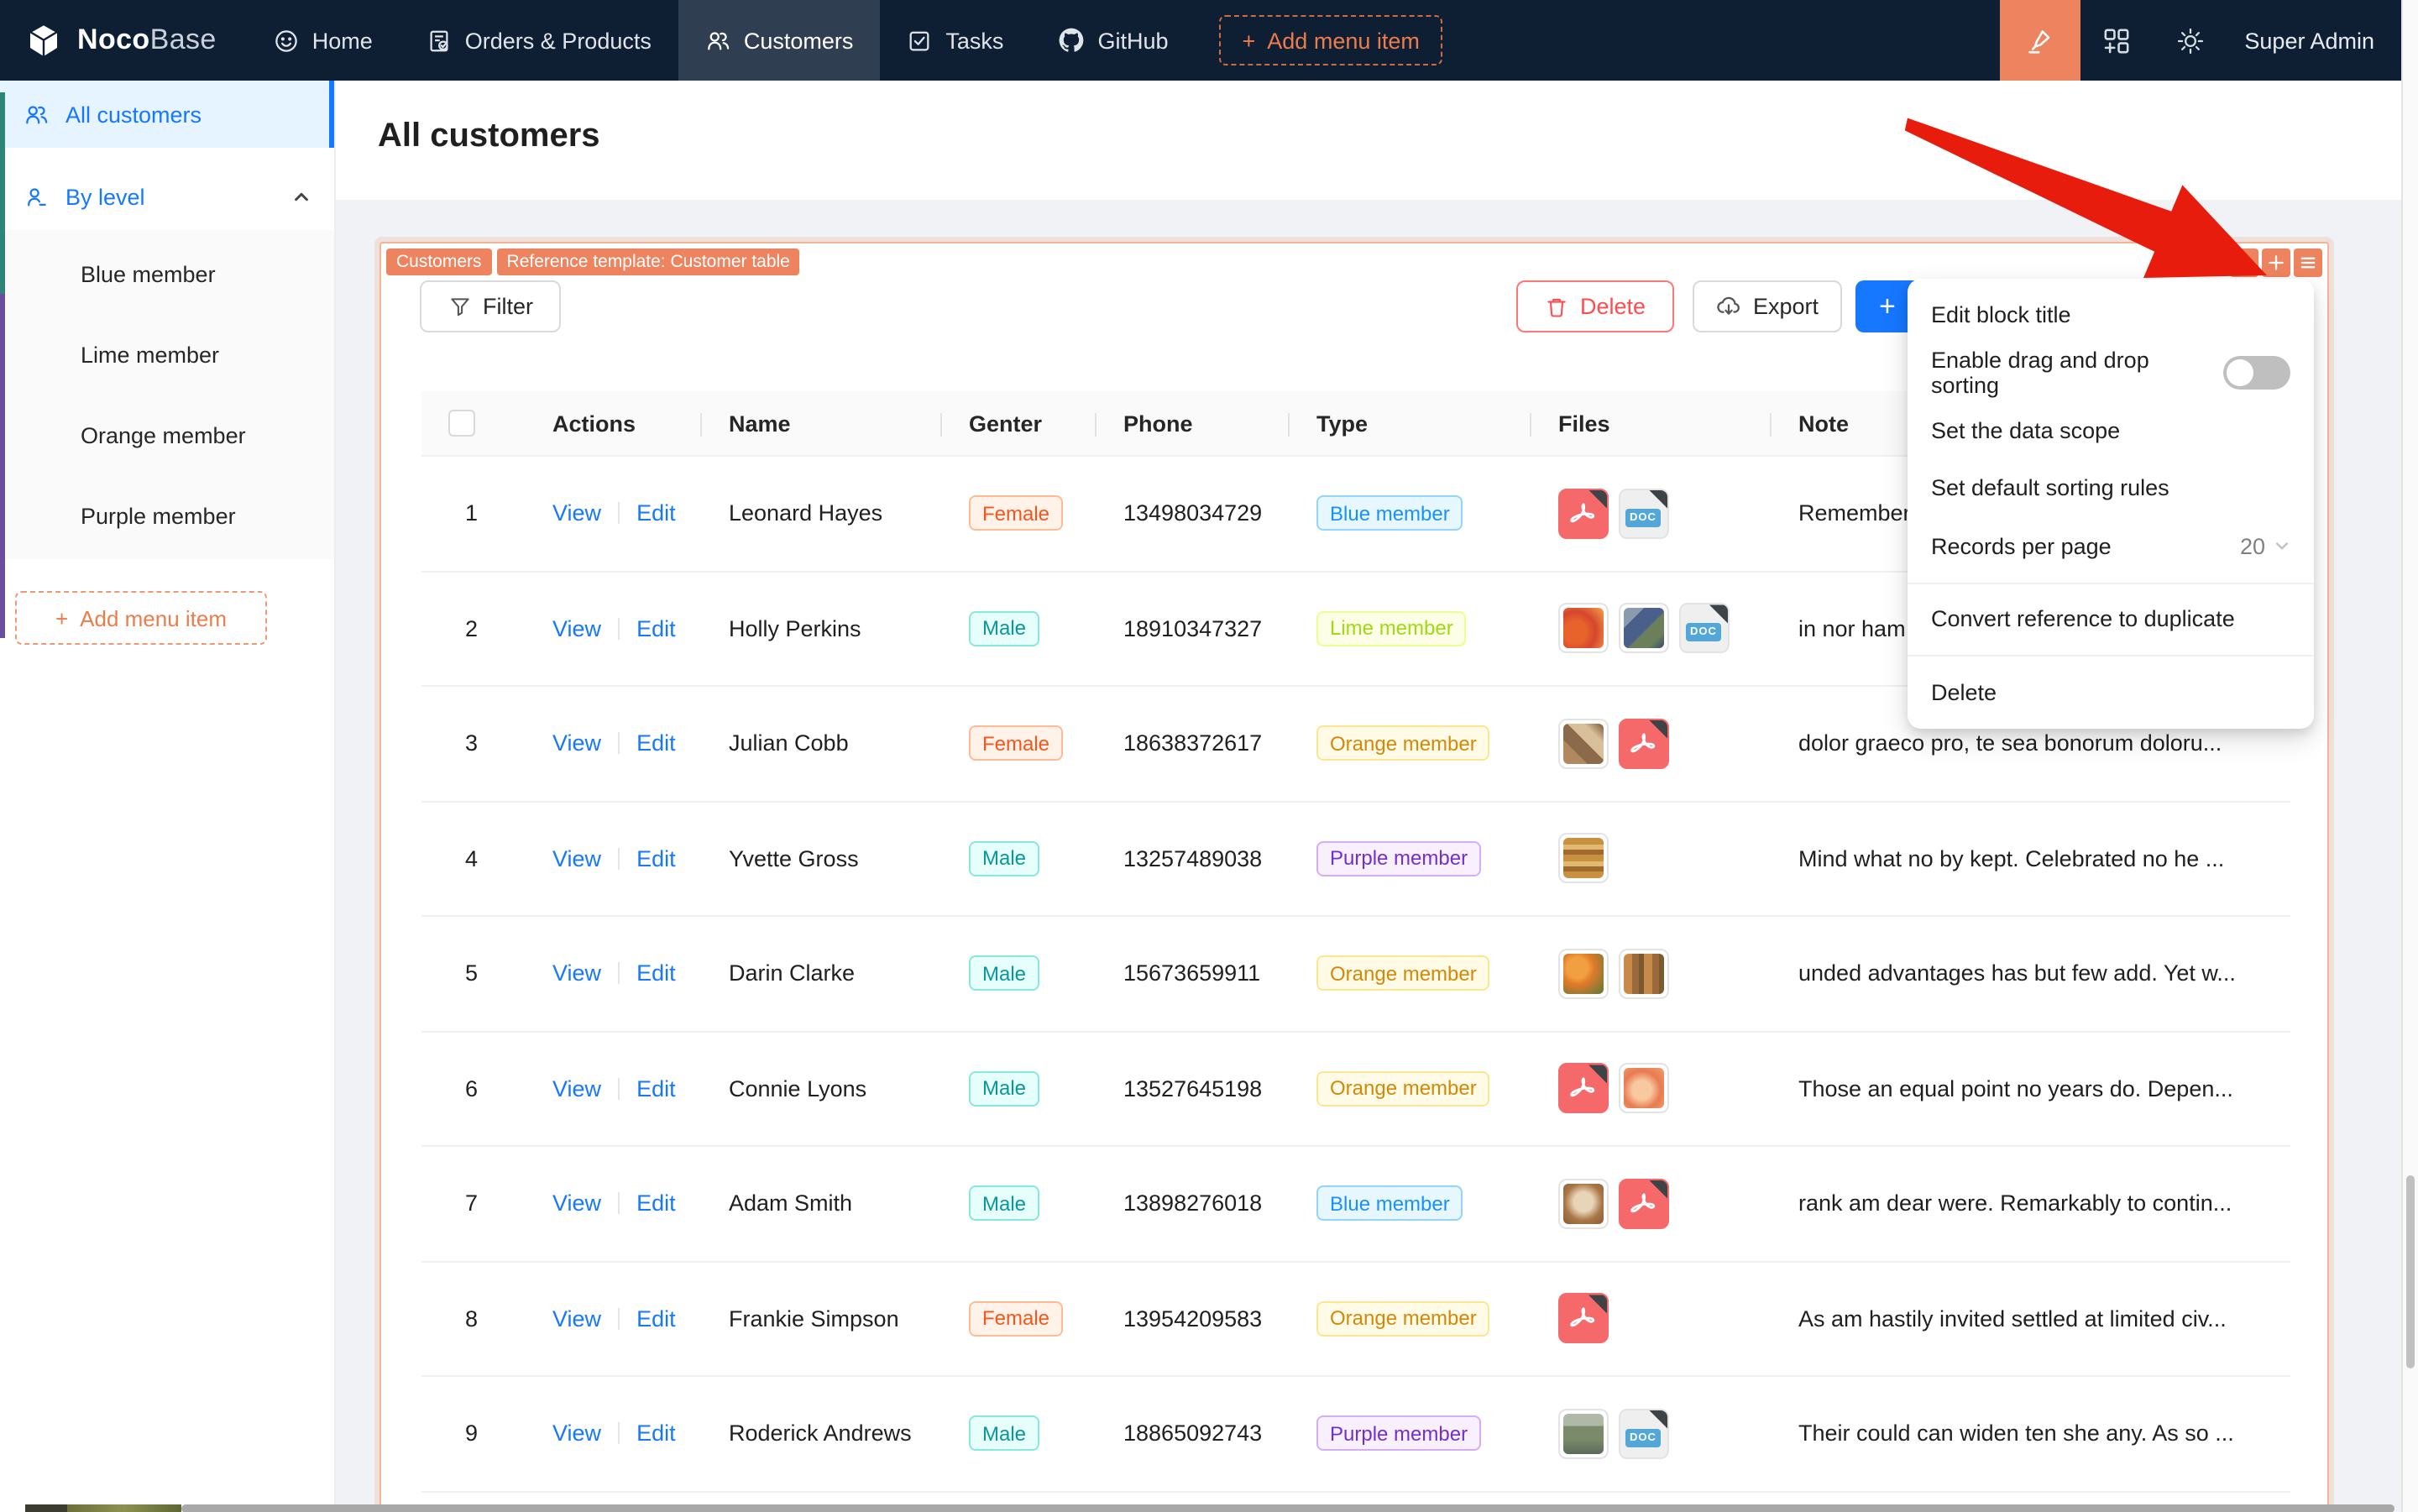 The width and height of the screenshot is (2418, 1512). I want to click on column-header-files: Files, so click(1651, 423).